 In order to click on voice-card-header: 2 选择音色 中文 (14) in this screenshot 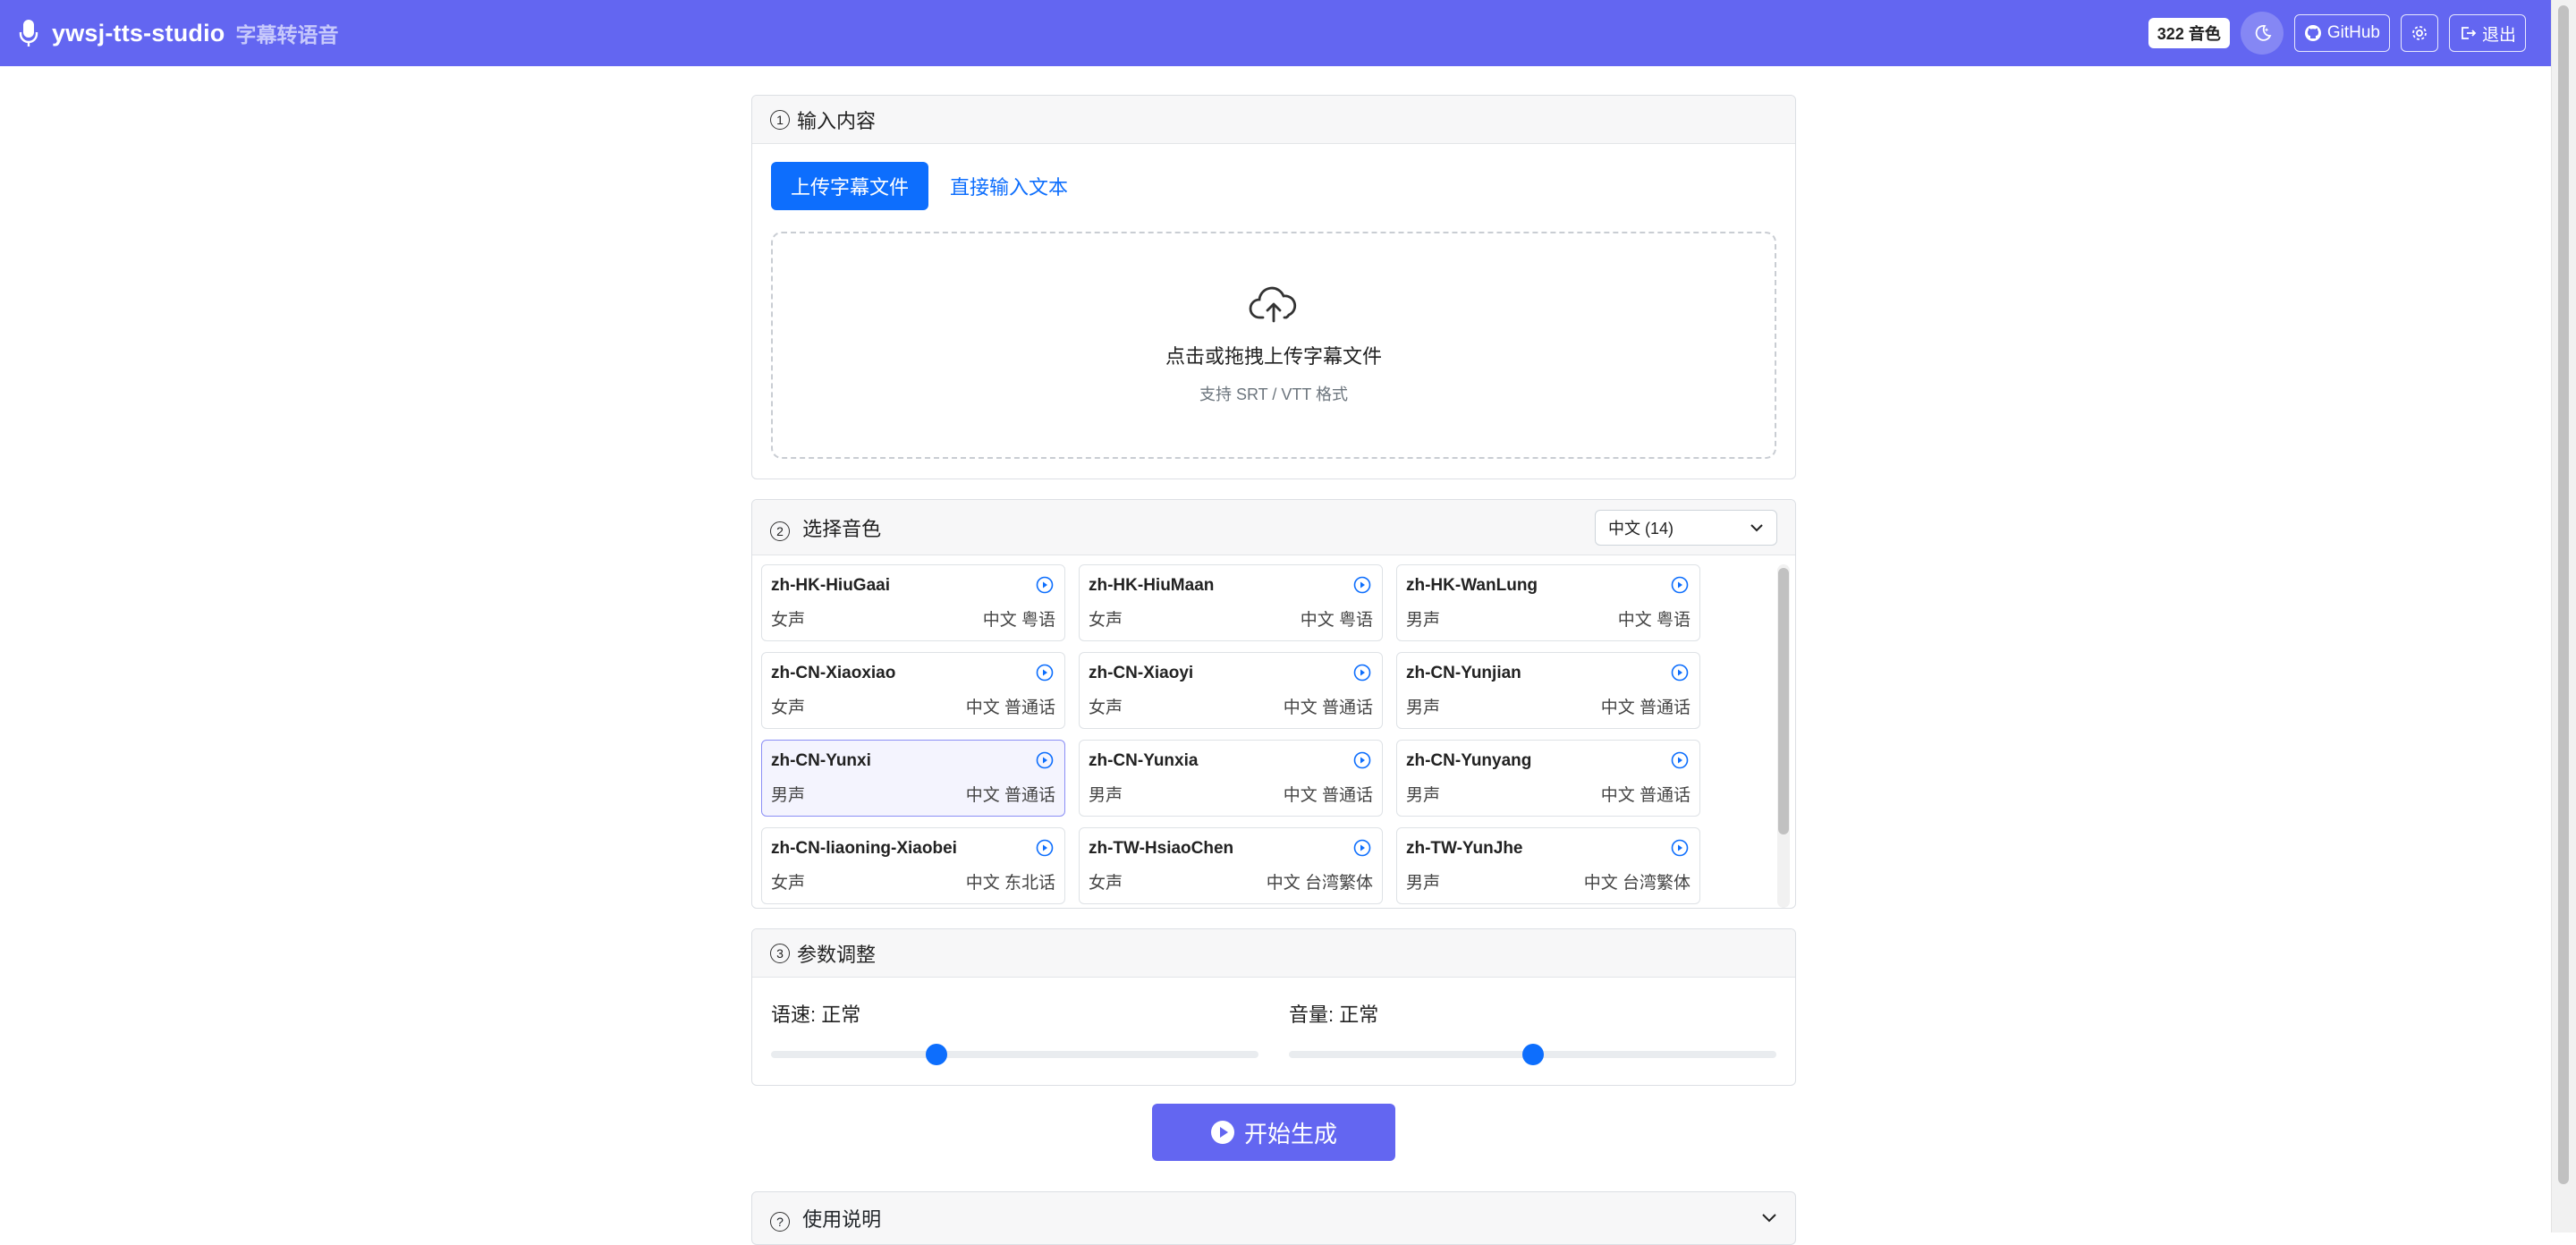, I will do `click(1273, 527)`.